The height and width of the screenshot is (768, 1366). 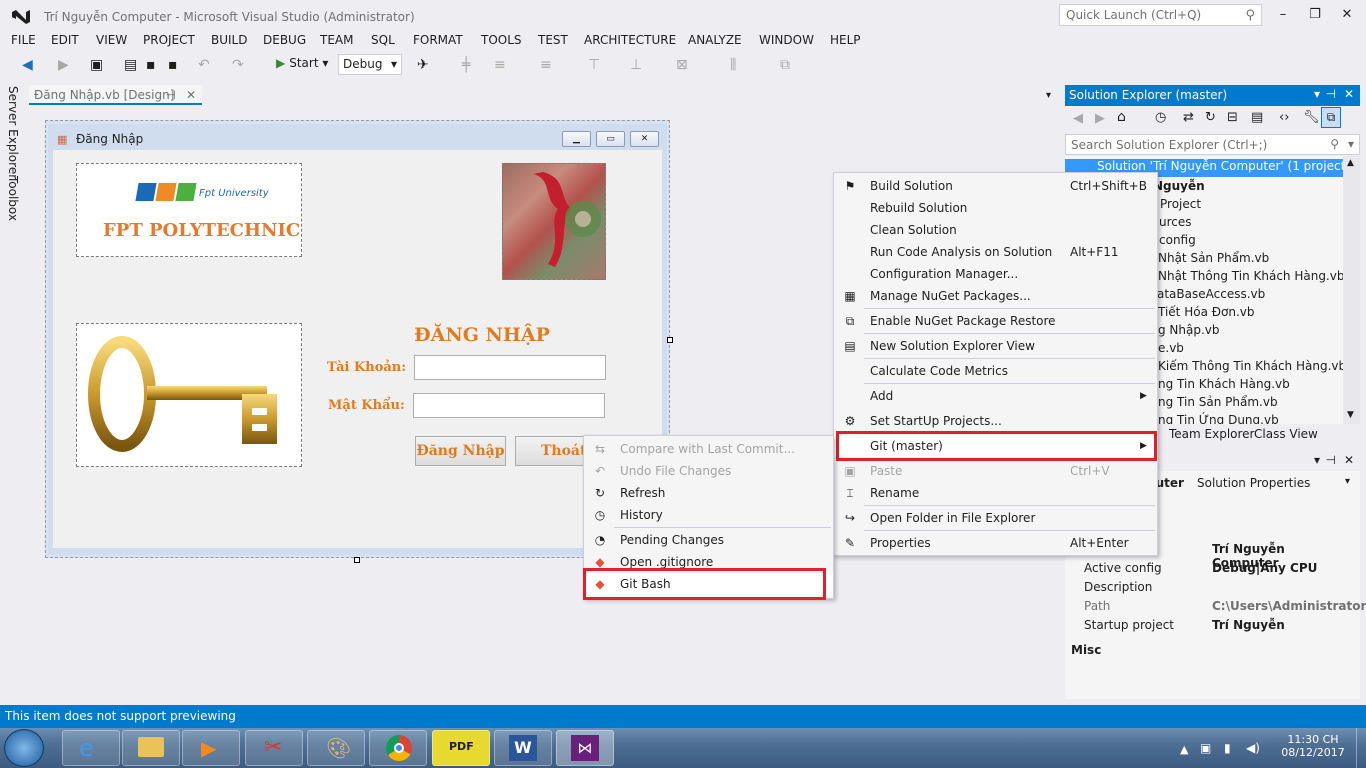 What do you see at coordinates (151, 748) in the screenshot?
I see `taskbar-explorer-icon` at bounding box center [151, 748].